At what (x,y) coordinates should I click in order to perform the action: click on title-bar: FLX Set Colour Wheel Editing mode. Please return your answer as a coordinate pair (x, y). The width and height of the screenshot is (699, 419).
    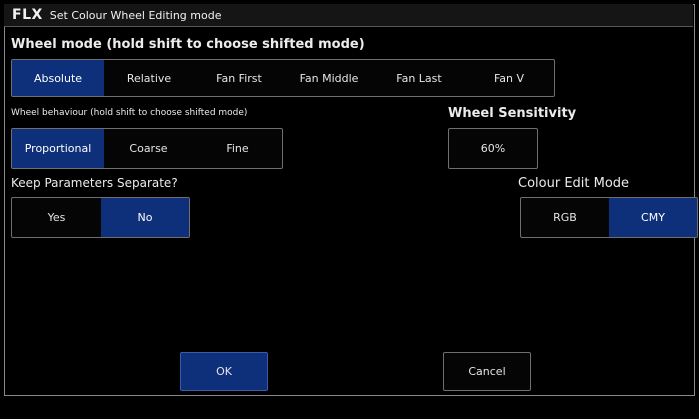
    Looking at the image, I should click on (348, 15).